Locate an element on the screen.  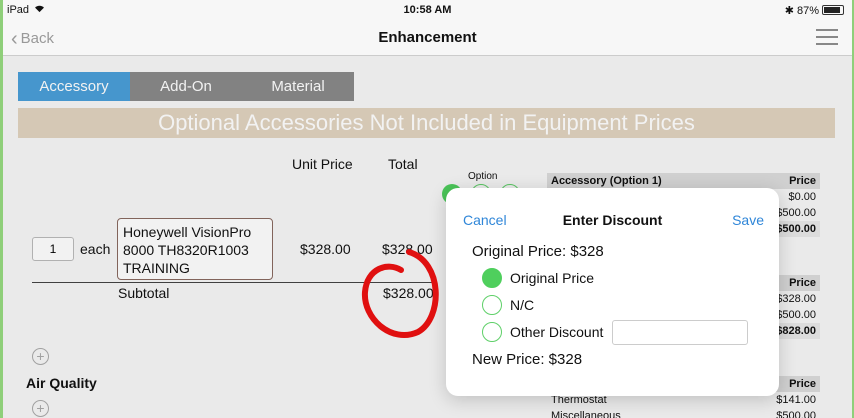
save-button: Save is located at coordinates (748, 220).